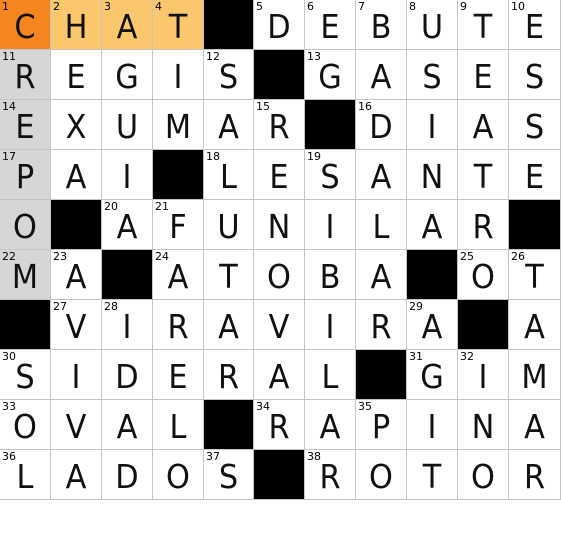  Describe the element at coordinates (432, 375) in the screenshot. I see `grid-cell: 31 G` at that location.